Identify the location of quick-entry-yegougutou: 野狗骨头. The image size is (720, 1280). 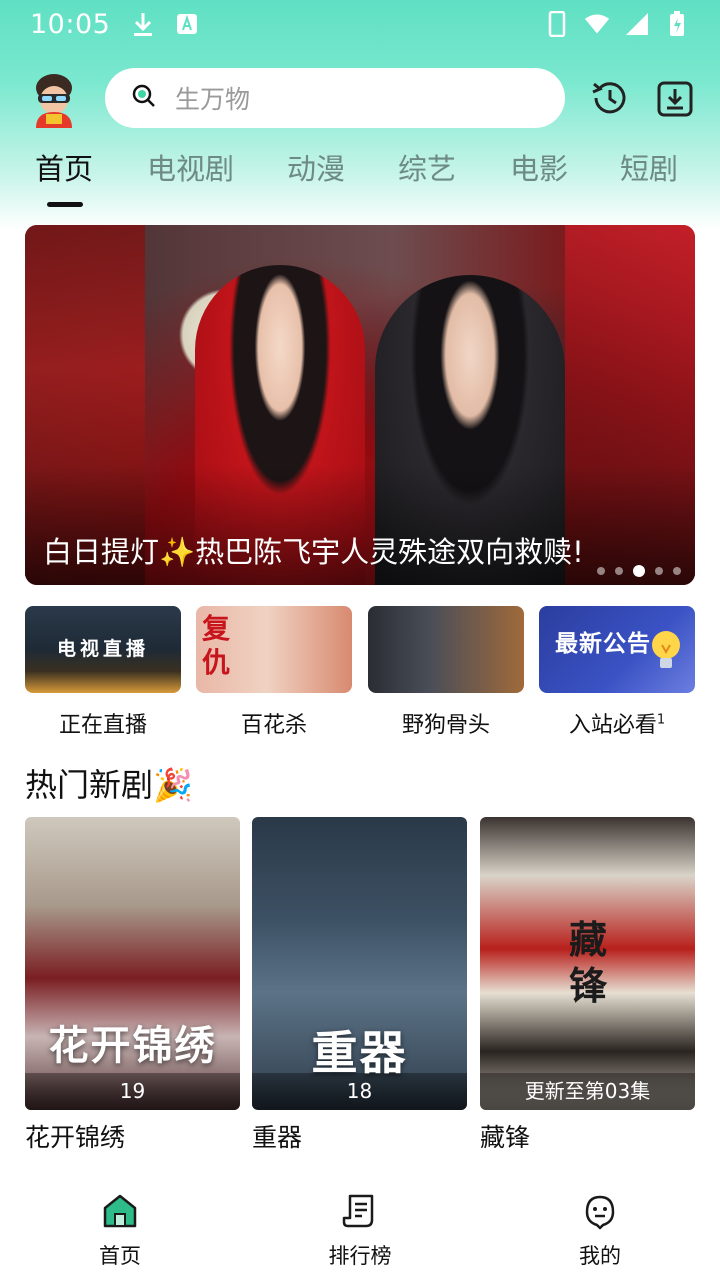
(446, 672).